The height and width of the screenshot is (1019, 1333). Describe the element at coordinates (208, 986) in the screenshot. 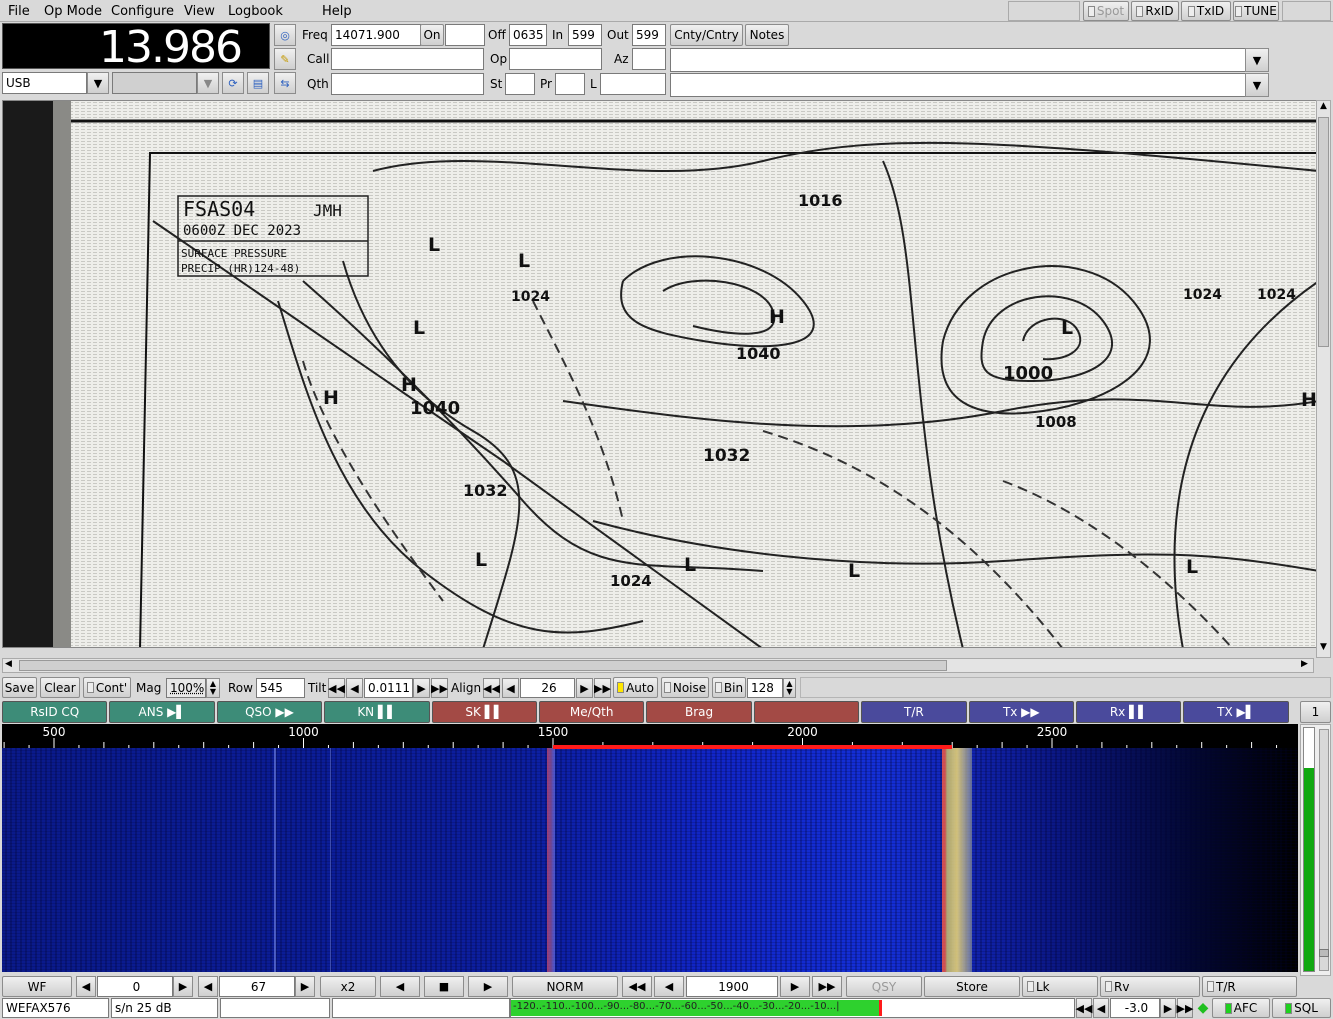

I see `wf-level-left-icon: ◀` at that location.